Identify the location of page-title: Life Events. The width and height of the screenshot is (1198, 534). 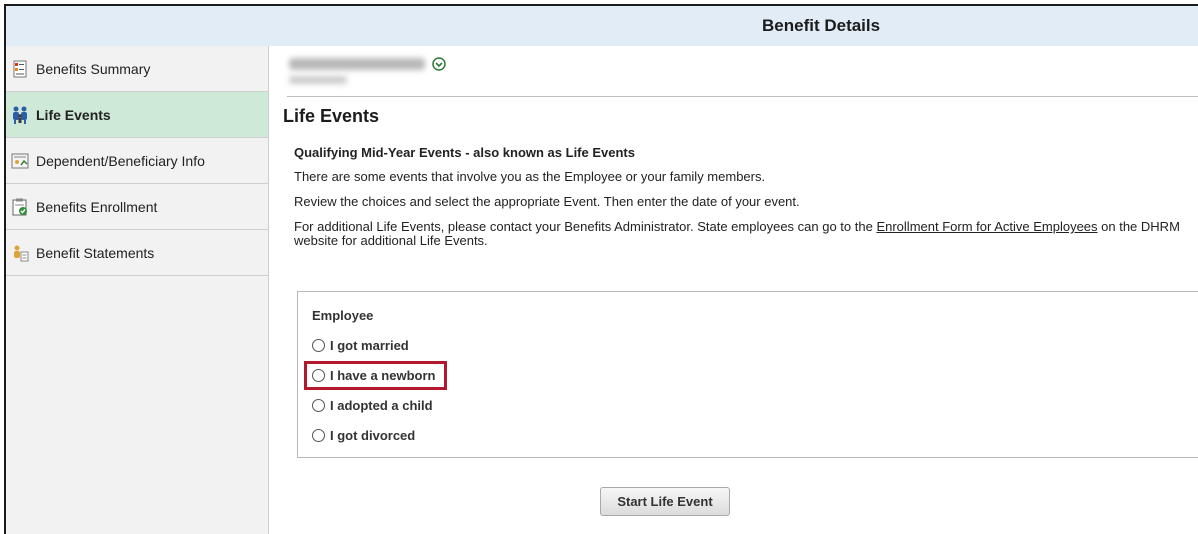
(331, 116).